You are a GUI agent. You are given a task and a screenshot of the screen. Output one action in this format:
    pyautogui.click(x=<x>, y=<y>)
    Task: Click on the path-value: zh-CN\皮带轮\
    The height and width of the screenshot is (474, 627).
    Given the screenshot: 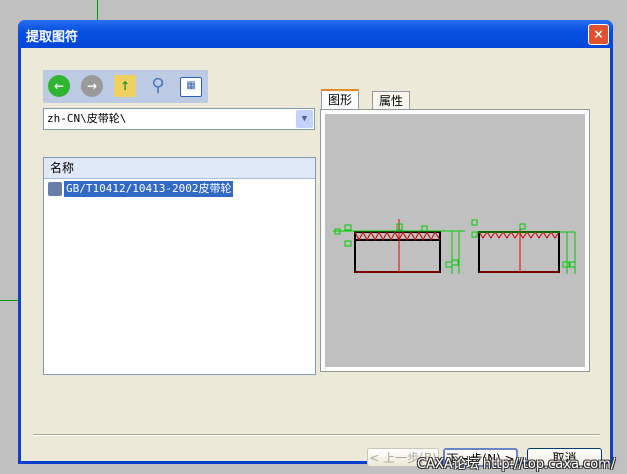 What is the action you would take?
    pyautogui.click(x=87, y=118)
    